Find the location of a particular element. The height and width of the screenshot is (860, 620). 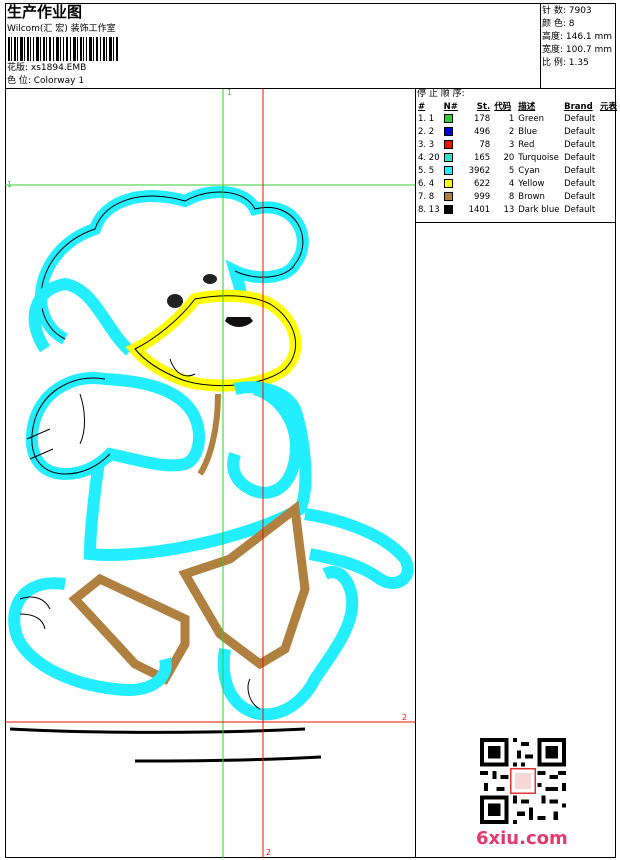

stop-sequence-heading: 停 止 顺 序: is located at coordinates (441, 94).